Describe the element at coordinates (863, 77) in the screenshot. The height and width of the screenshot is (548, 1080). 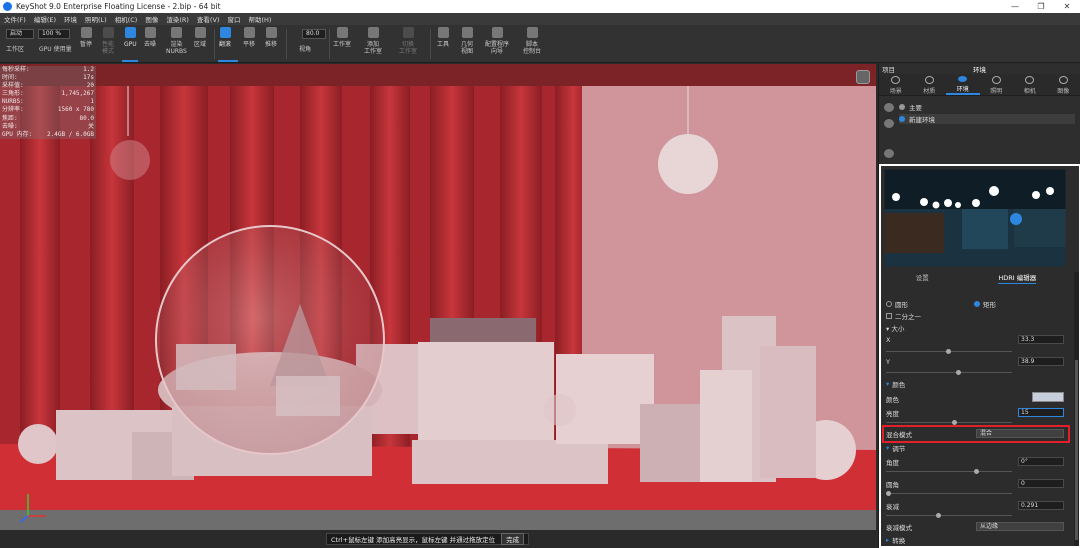
I see `viewport-options-icon` at that location.